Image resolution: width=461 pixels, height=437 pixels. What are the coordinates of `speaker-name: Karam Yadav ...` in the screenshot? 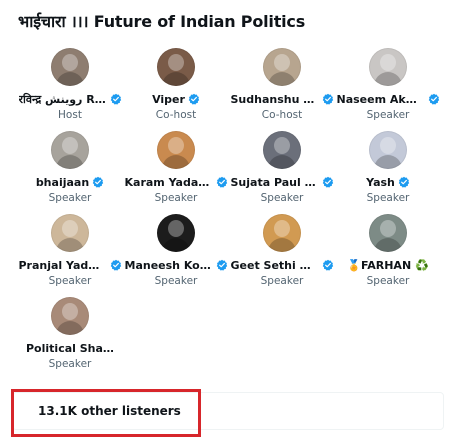 It's located at (168, 182).